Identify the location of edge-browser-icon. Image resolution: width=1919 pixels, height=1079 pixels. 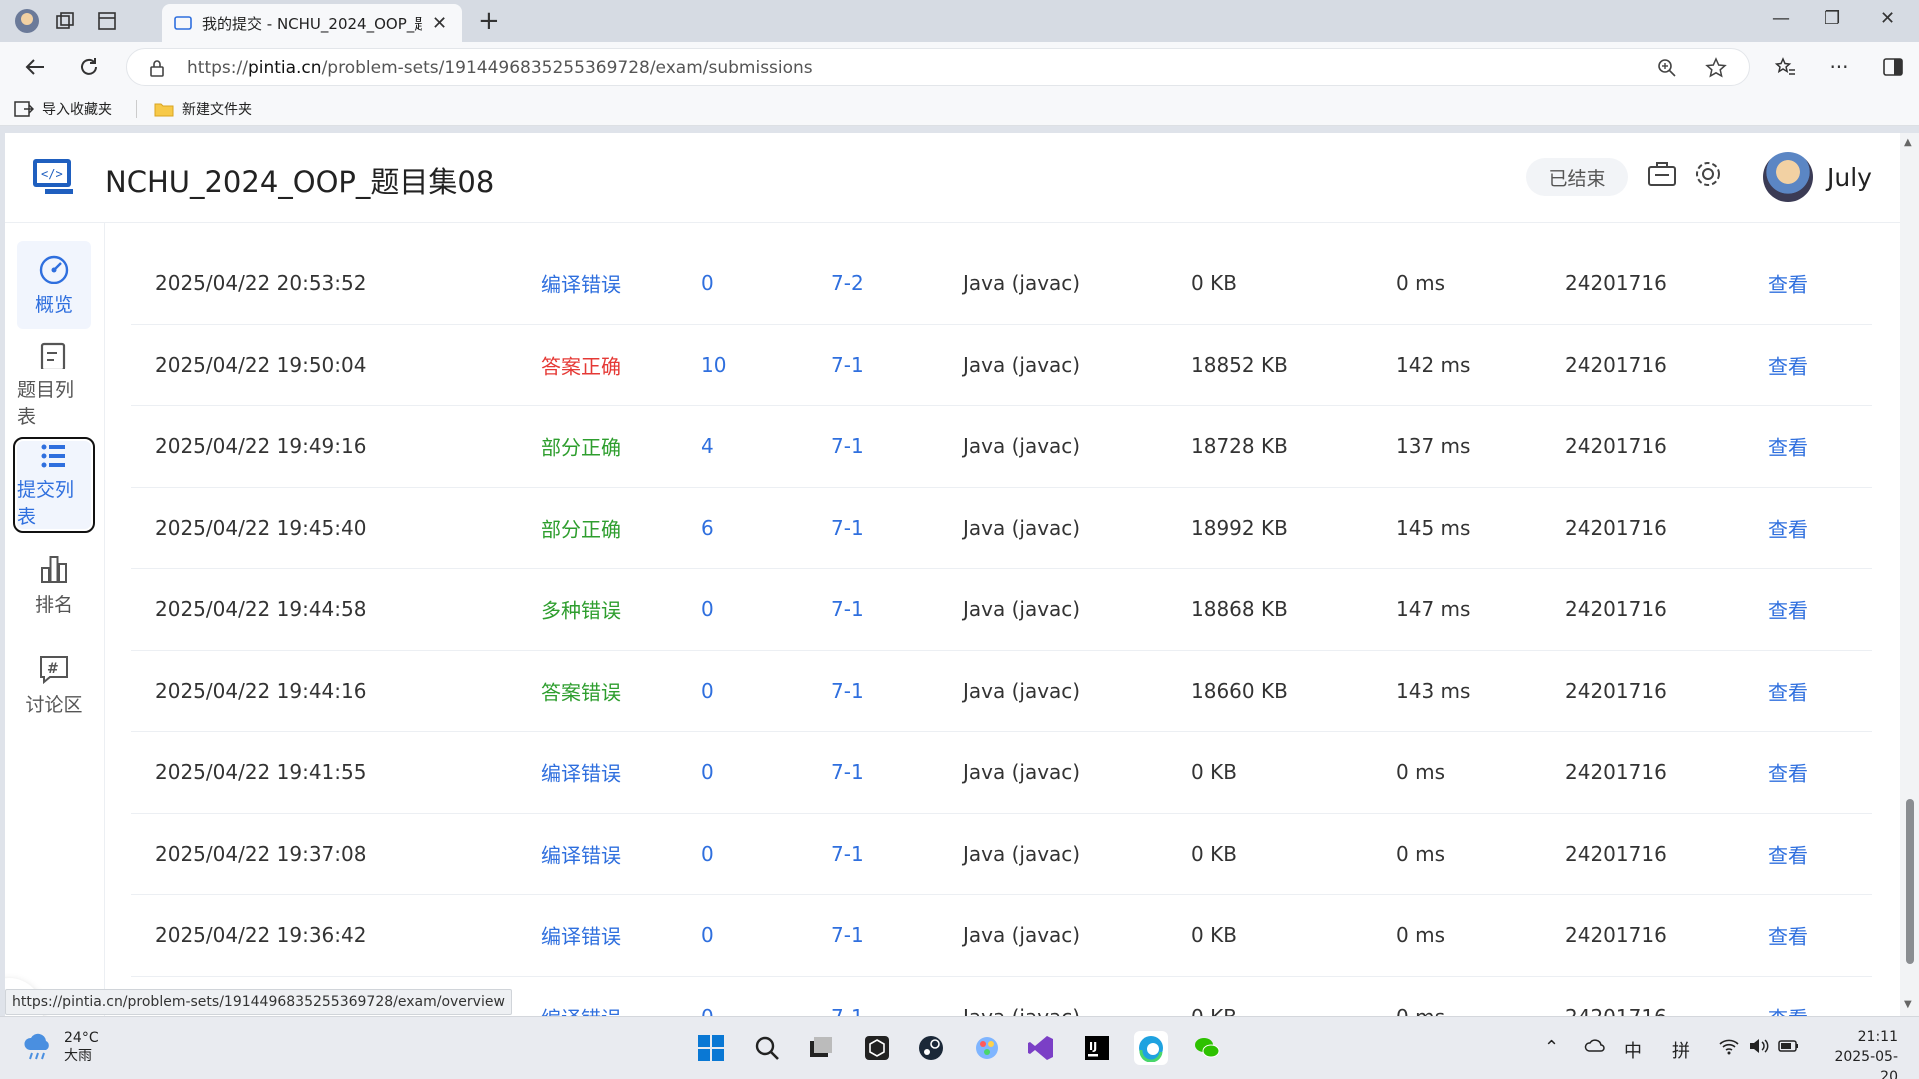
(1151, 1048).